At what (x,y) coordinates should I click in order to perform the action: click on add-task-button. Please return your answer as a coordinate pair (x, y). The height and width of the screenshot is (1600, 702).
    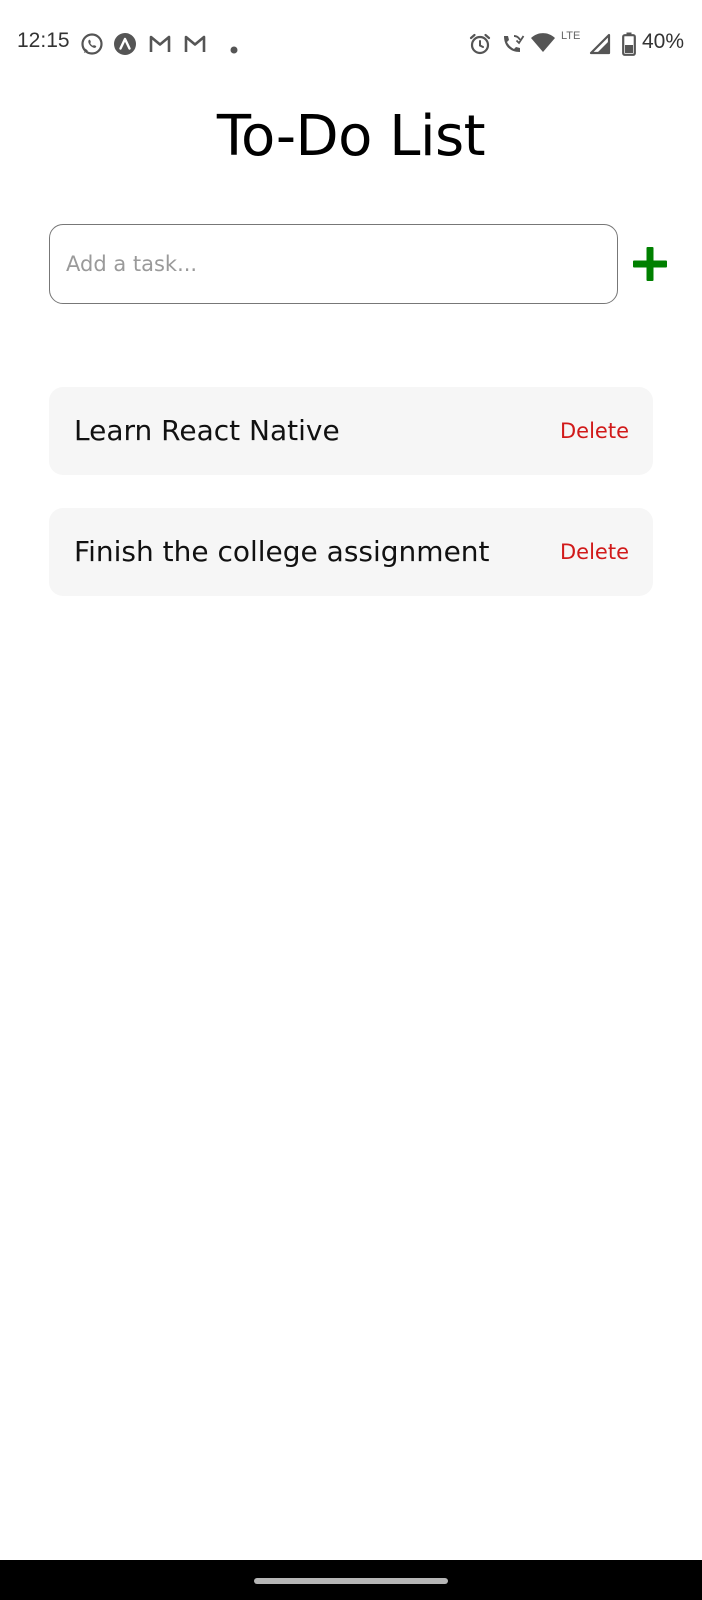
    Looking at the image, I should click on (650, 264).